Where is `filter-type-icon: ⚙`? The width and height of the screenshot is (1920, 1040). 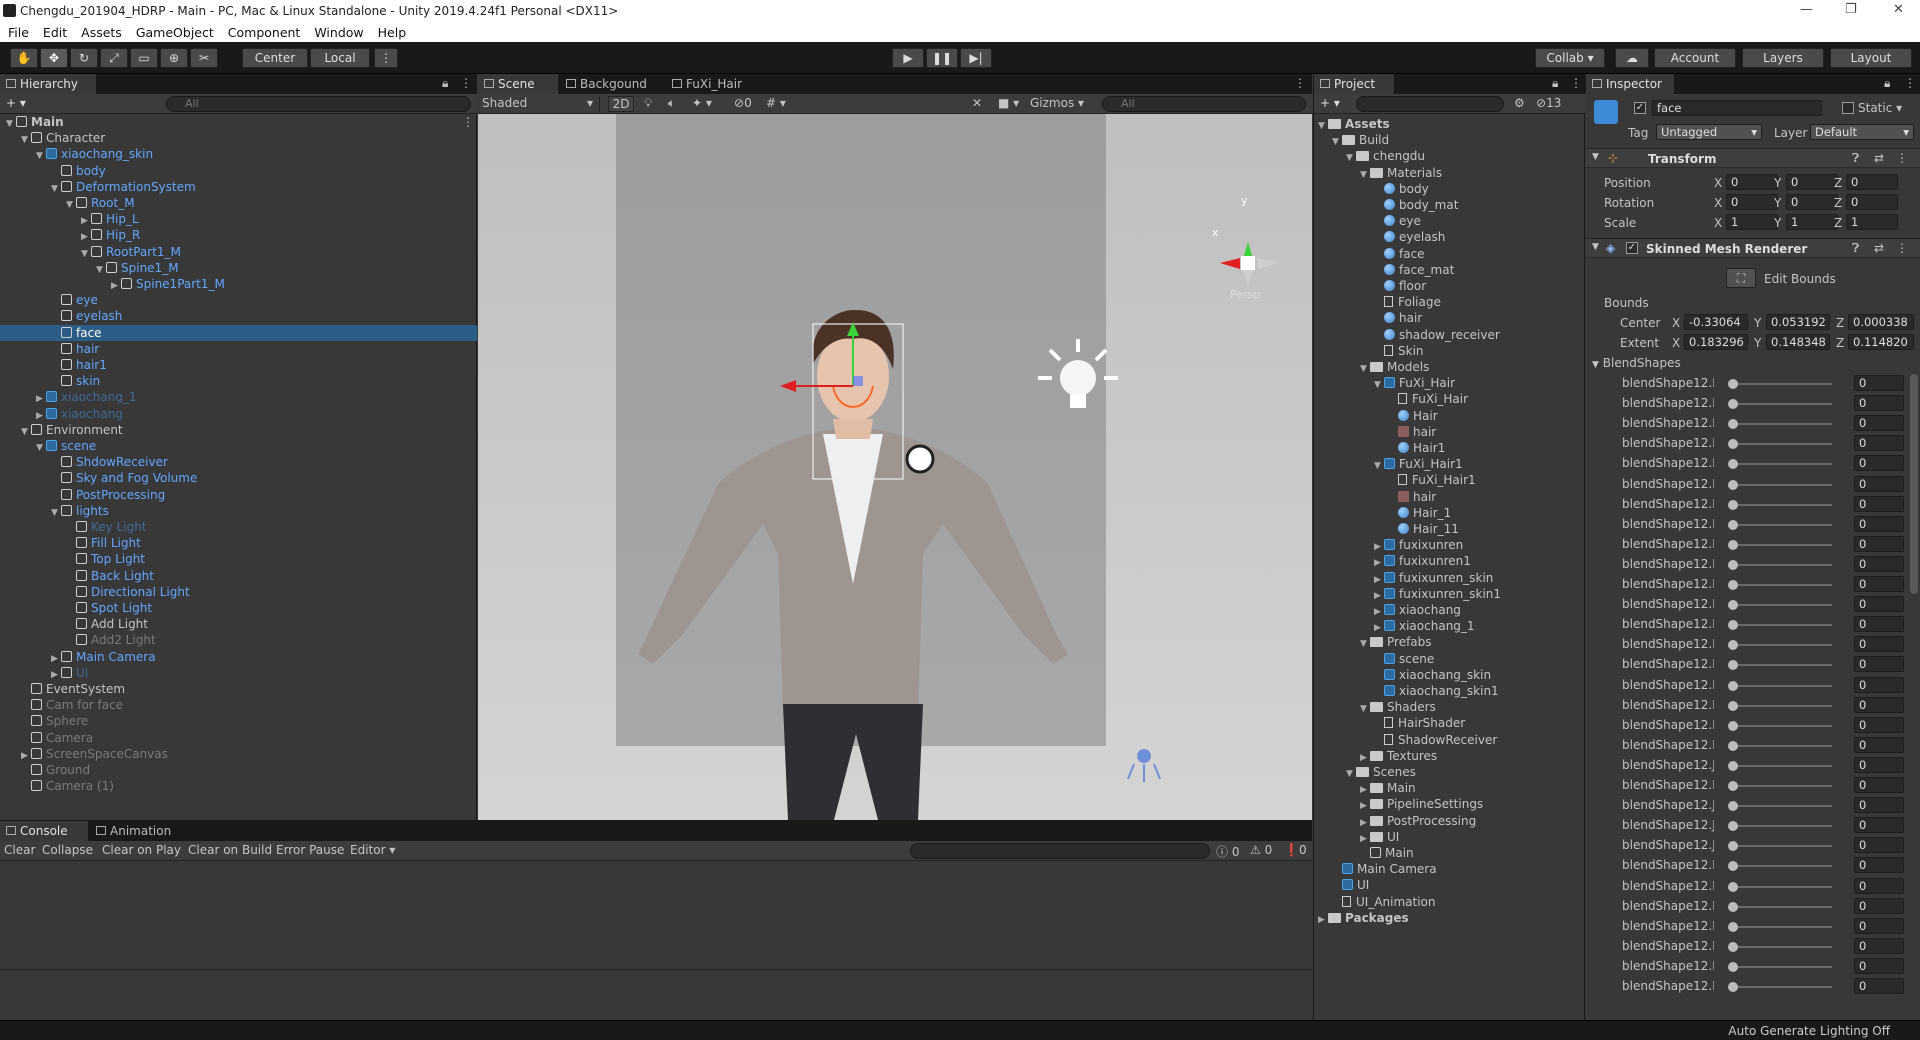
filter-type-icon: ⚙ is located at coordinates (1519, 103).